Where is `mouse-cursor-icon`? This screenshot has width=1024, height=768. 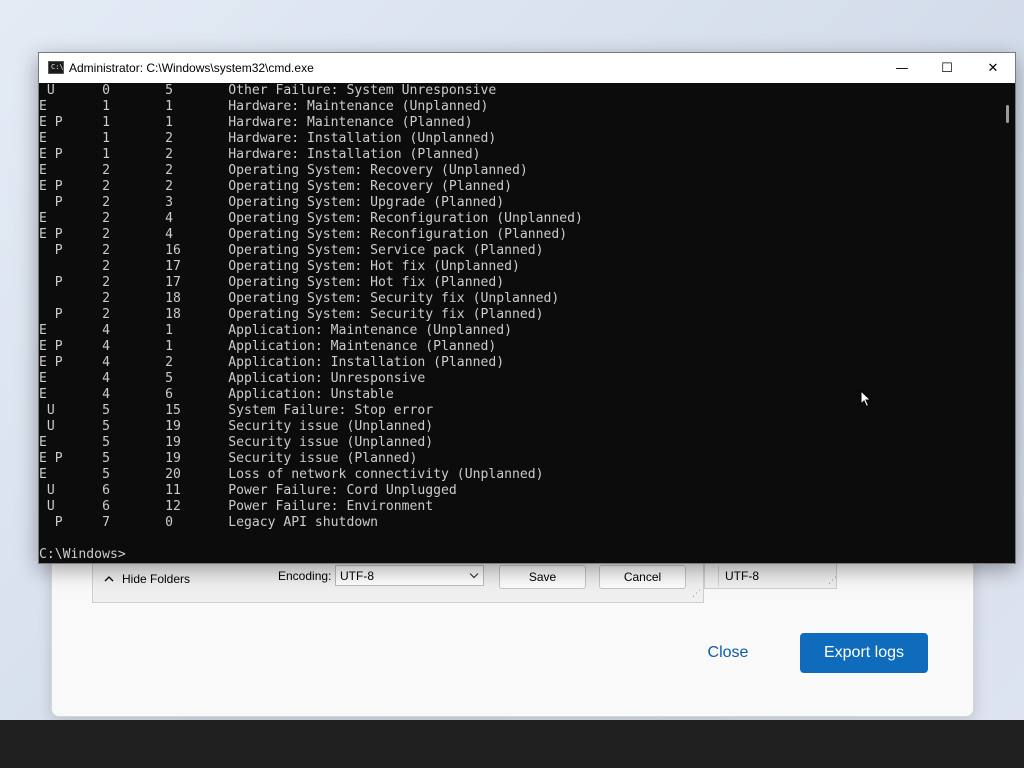
mouse-cursor-icon is located at coordinates (866, 399).